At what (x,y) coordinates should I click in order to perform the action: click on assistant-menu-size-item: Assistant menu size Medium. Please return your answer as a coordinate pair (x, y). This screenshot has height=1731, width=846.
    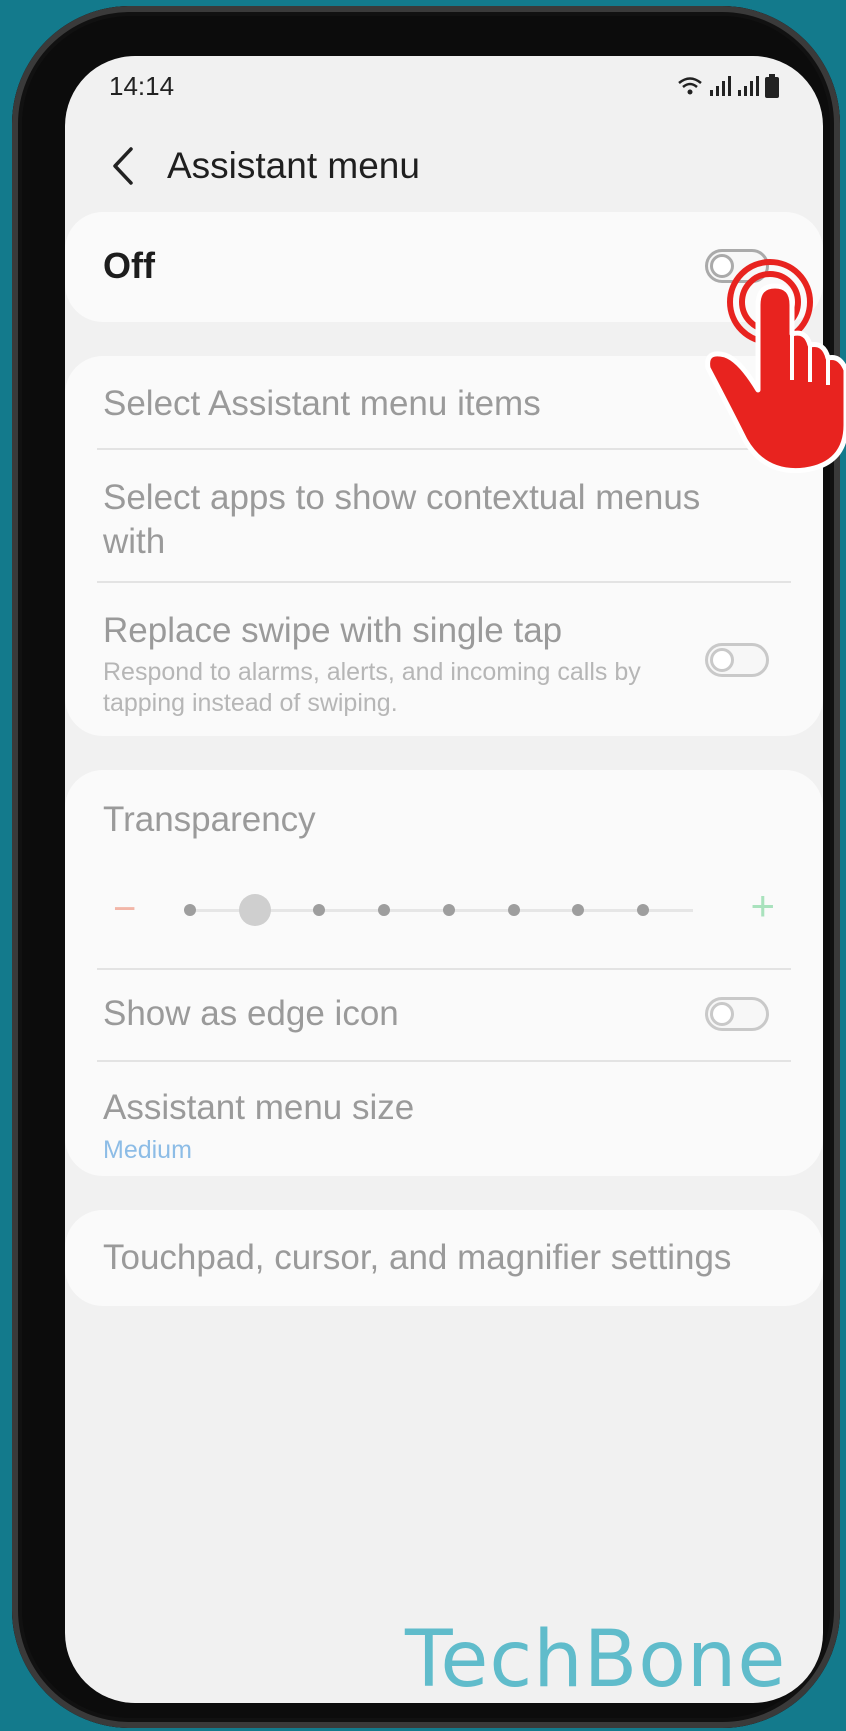
    Looking at the image, I should click on (444, 1125).